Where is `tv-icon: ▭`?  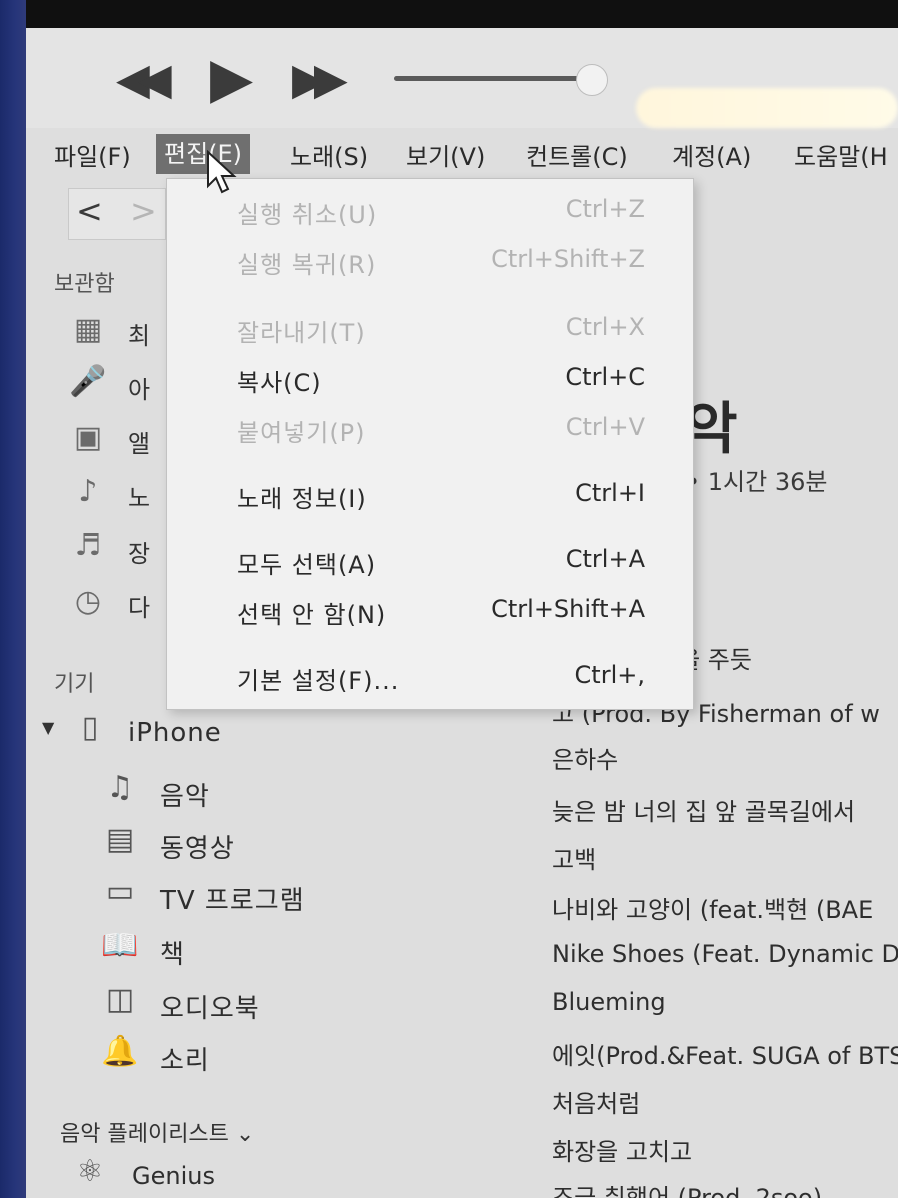 tv-icon: ▭ is located at coordinates (120, 891).